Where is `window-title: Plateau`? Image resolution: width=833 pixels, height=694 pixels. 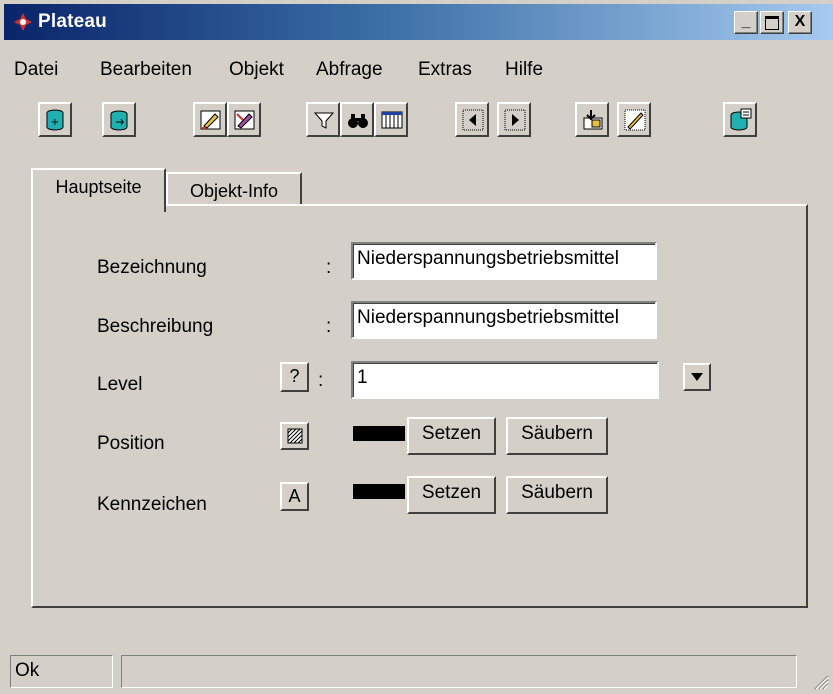
window-title: Plateau is located at coordinates (72, 21).